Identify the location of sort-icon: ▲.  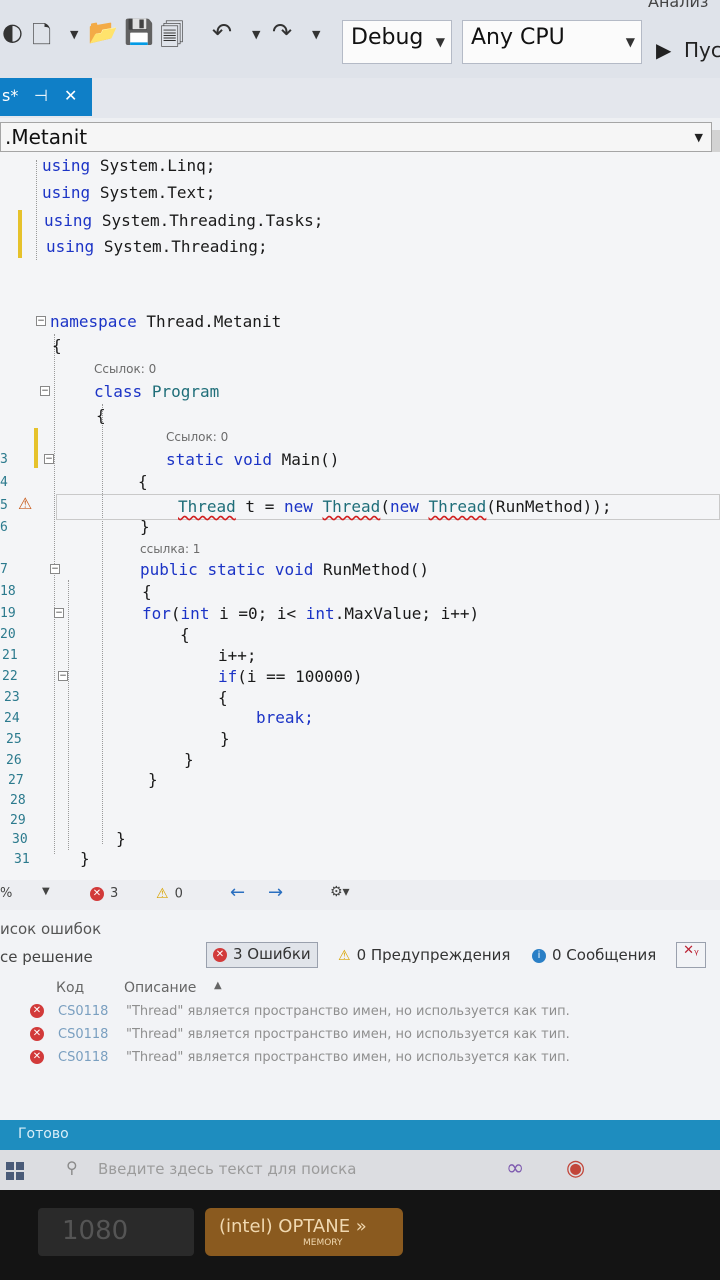
(218, 985).